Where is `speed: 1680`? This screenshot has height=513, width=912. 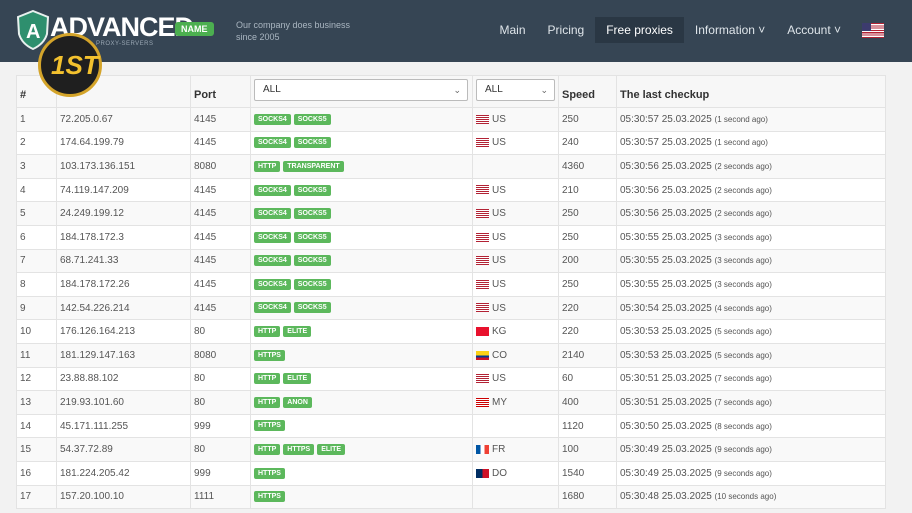 speed: 1680 is located at coordinates (587, 497).